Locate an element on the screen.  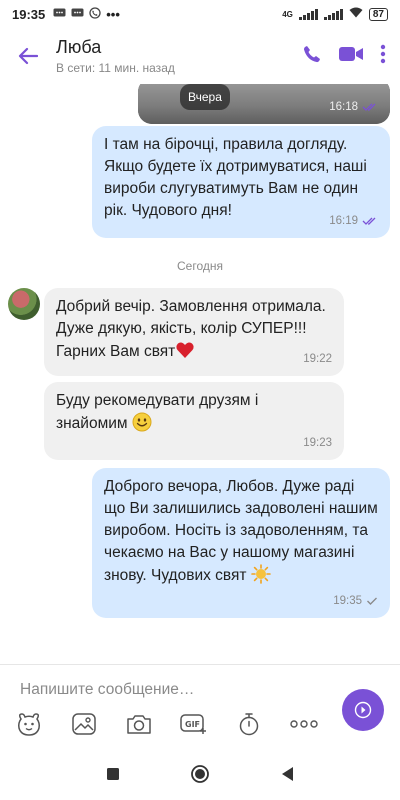
chat-header: Люба В сети: 11 мин. назад is located at coordinates (200, 56).